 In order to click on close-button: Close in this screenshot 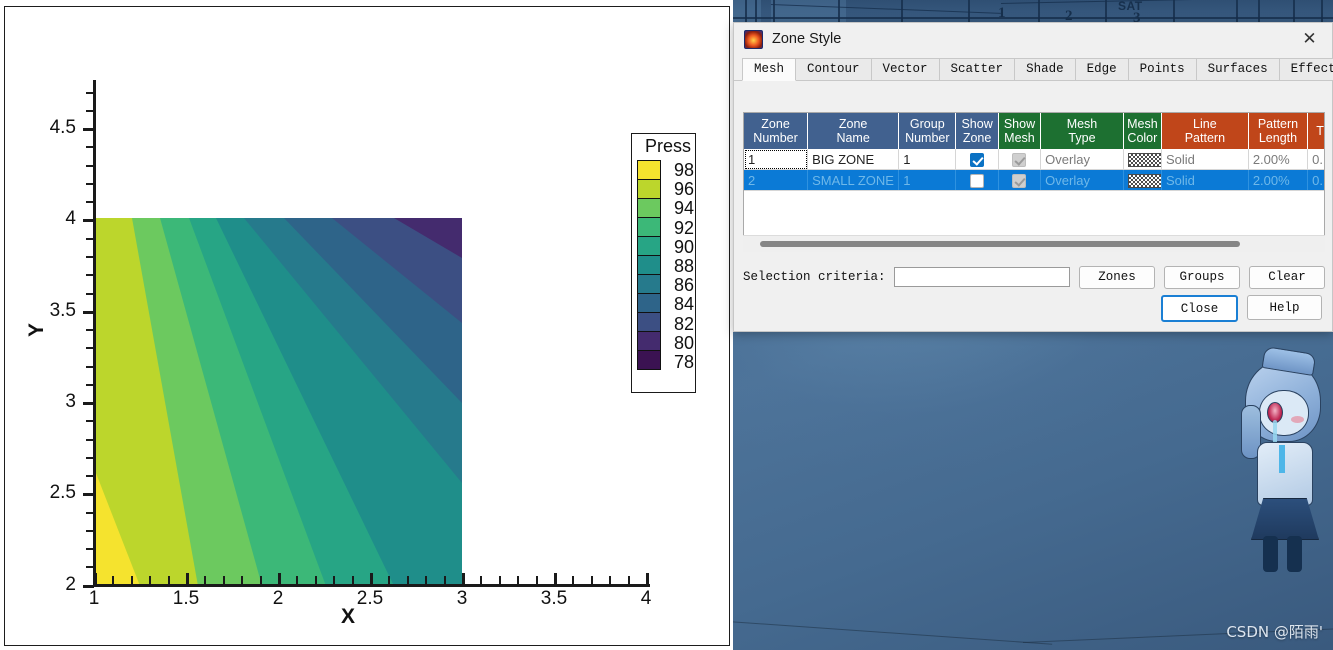, I will do `click(1199, 308)`.